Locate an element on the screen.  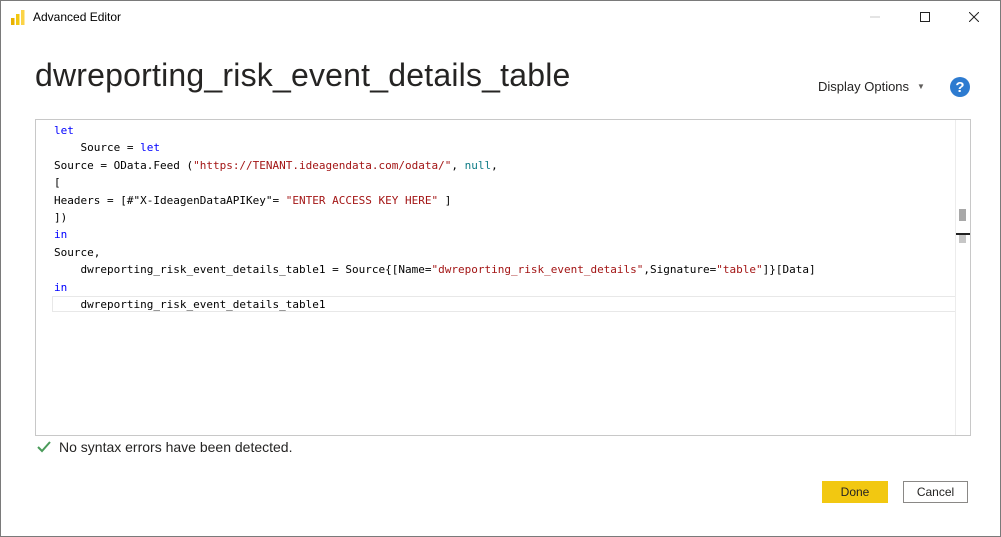
code-token: Source = OData.Feed ( is located at coordinates (124, 165).